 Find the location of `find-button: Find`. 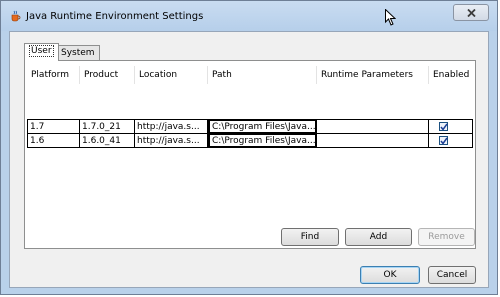

find-button: Find is located at coordinates (310, 237).